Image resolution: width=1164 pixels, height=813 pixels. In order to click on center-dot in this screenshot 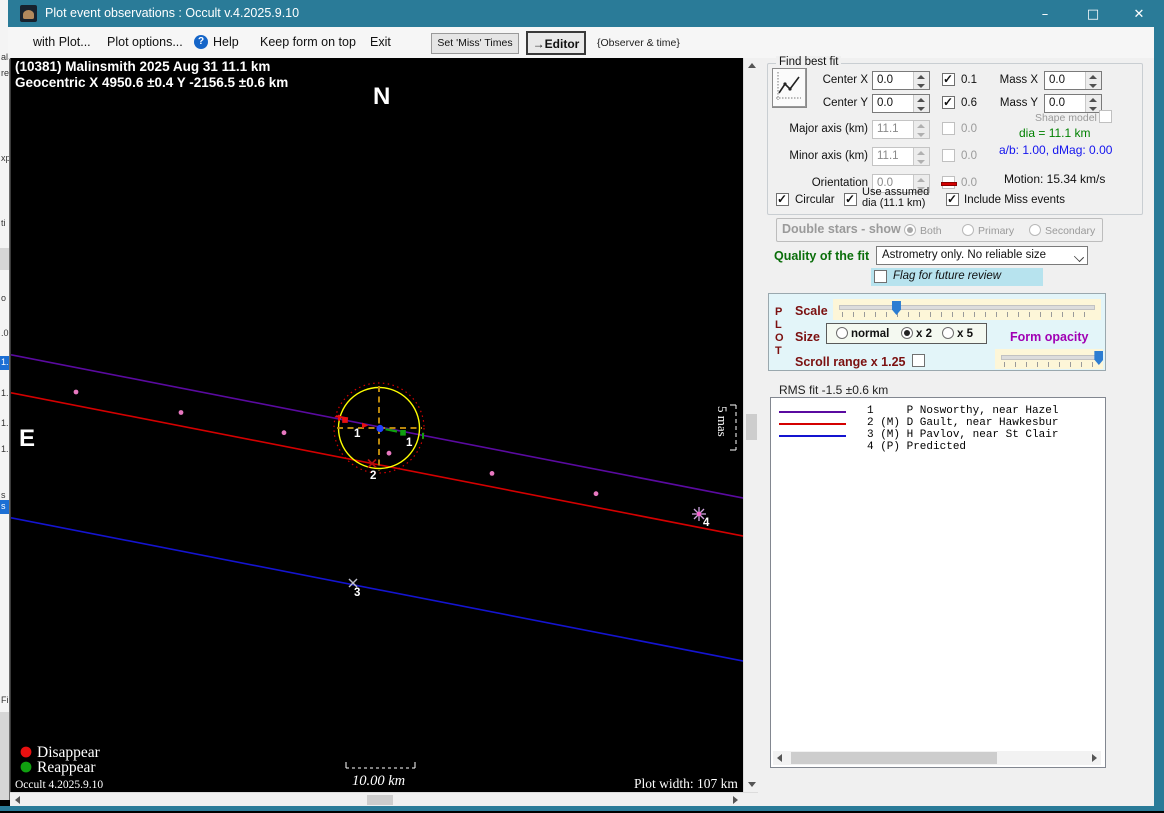, I will do `click(380, 428)`.